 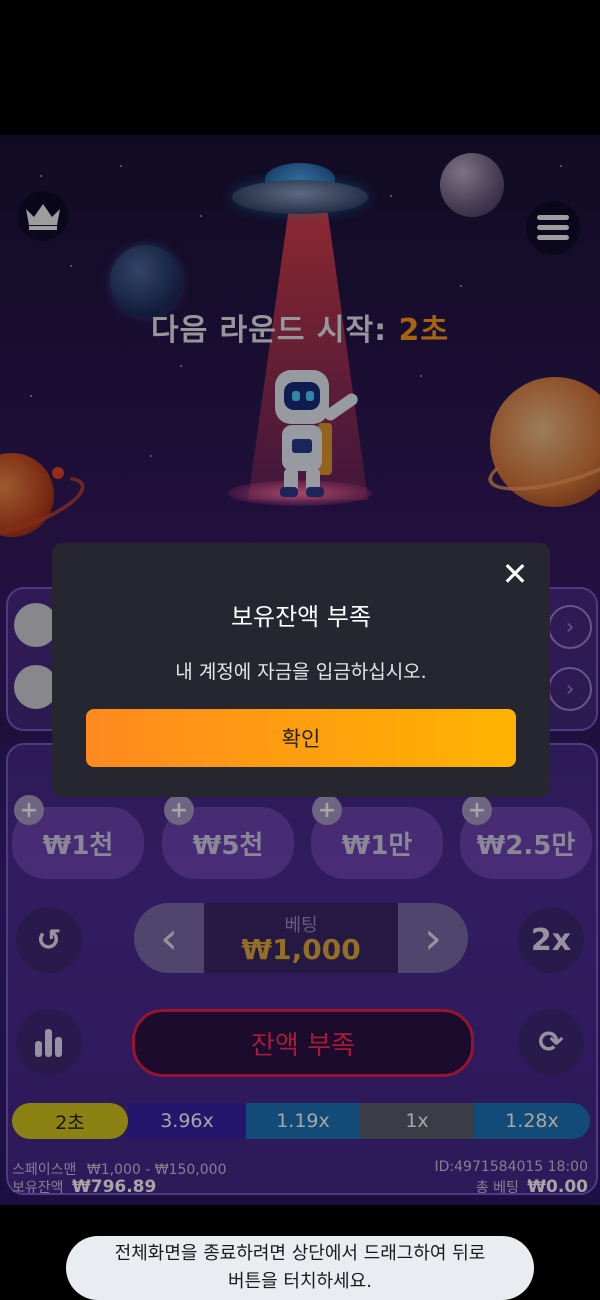 What do you see at coordinates (301, 617) in the screenshot?
I see `dialog-title: 보유잔액 부족` at bounding box center [301, 617].